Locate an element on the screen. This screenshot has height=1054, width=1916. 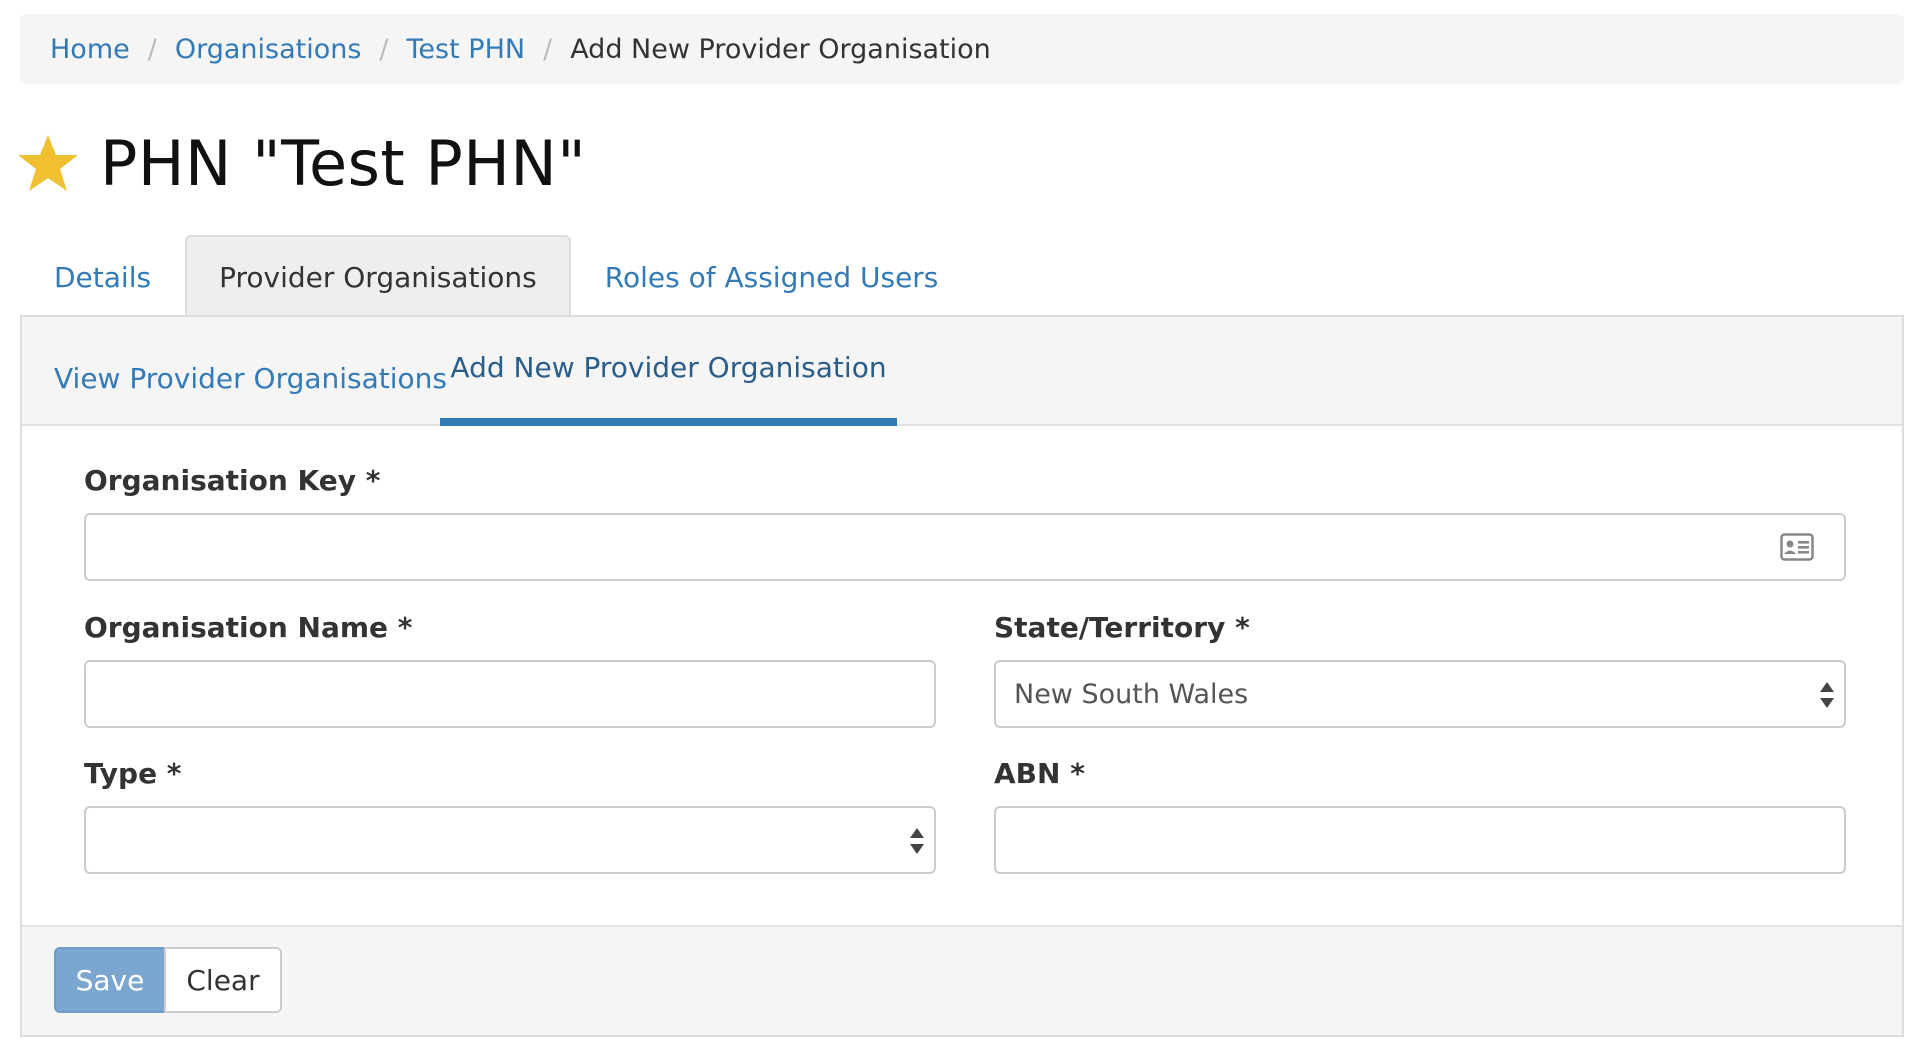
abn-field is located at coordinates (1420, 840).